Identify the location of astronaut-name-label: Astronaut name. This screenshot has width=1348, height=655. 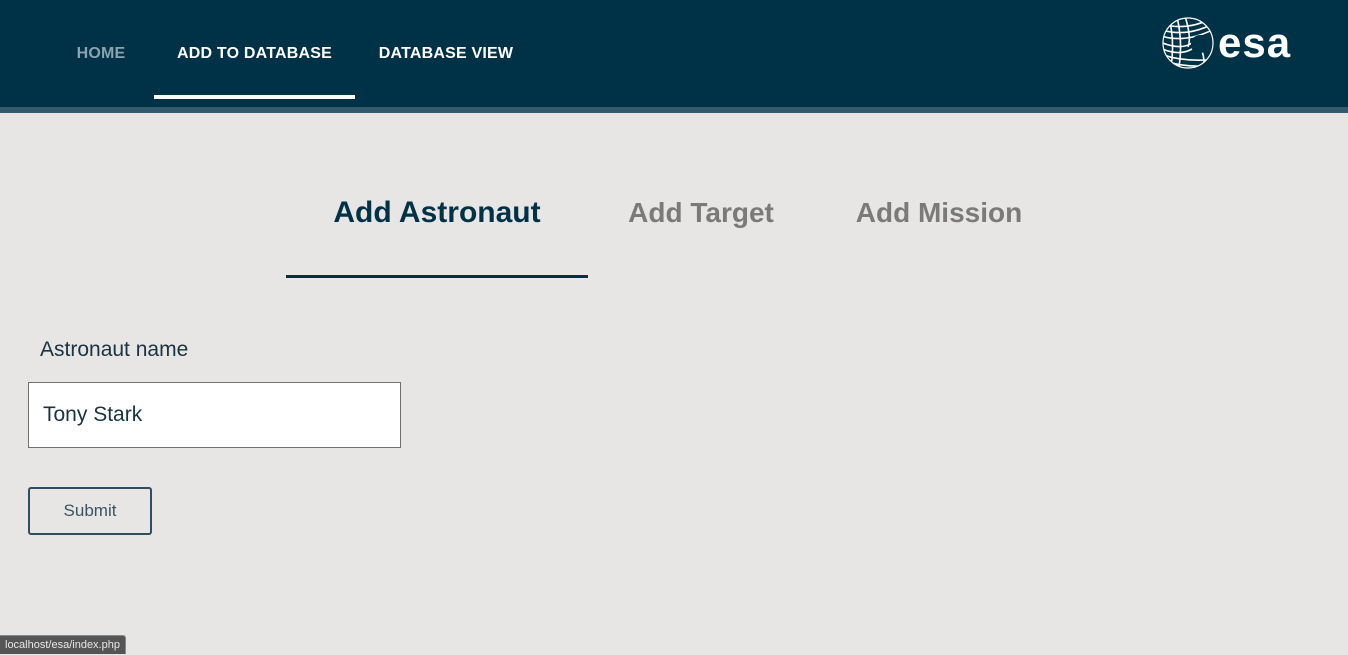
(114, 349).